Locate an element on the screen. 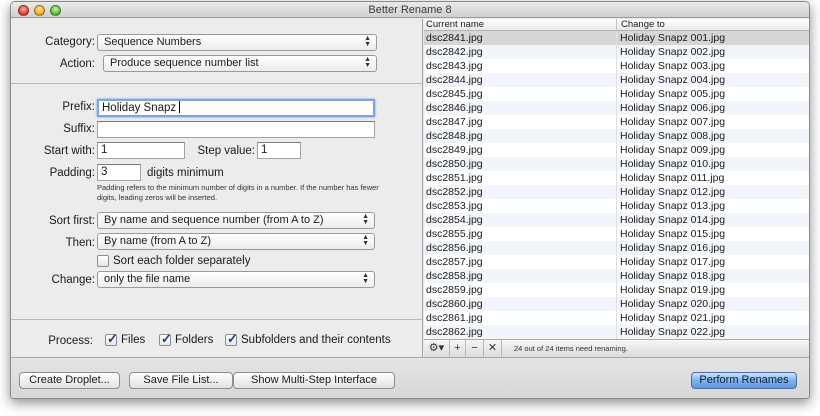 Image resolution: width=820 pixels, height=416 pixels. change-to-cell: Holiday Snapz 018.jpg is located at coordinates (673, 276).